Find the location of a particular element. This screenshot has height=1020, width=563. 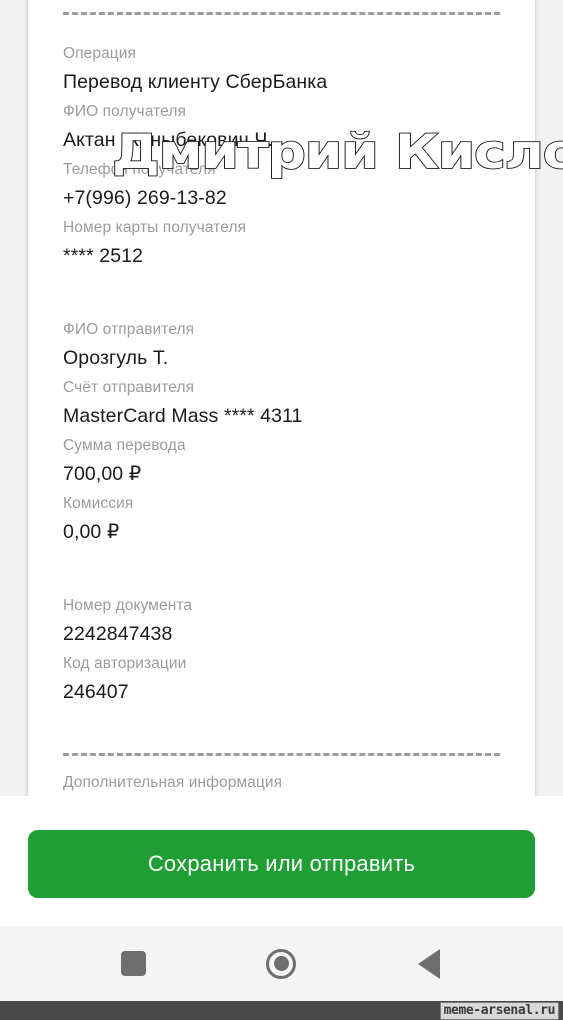

label-recipient-card: Номер карты получателя is located at coordinates (155, 227).